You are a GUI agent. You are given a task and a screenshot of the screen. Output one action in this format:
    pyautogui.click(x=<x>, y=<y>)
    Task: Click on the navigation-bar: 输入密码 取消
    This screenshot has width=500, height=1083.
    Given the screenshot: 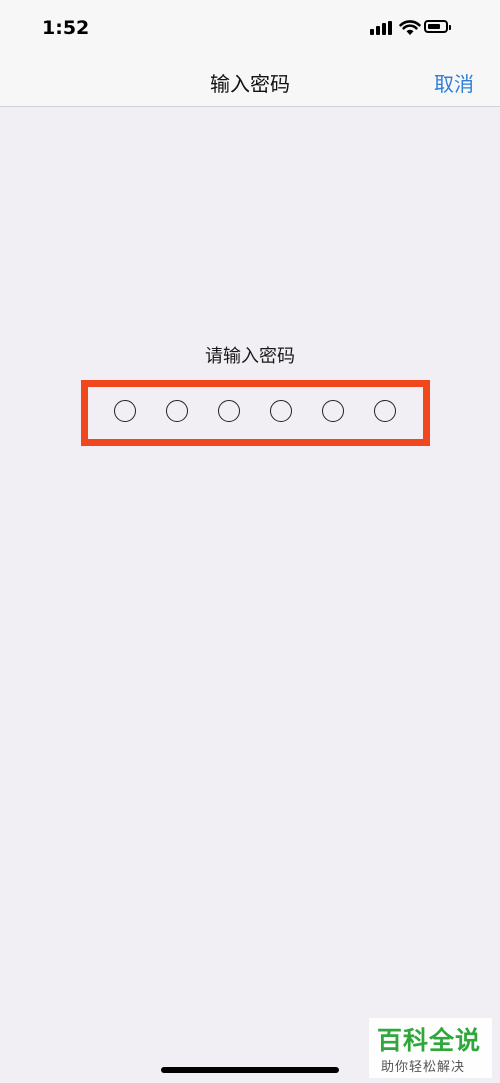 What is the action you would take?
    pyautogui.click(x=250, y=81)
    